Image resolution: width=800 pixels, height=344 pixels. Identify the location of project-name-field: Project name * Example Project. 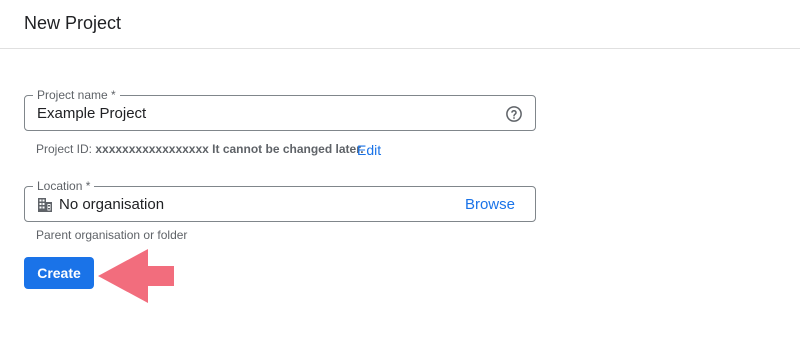
(280, 109).